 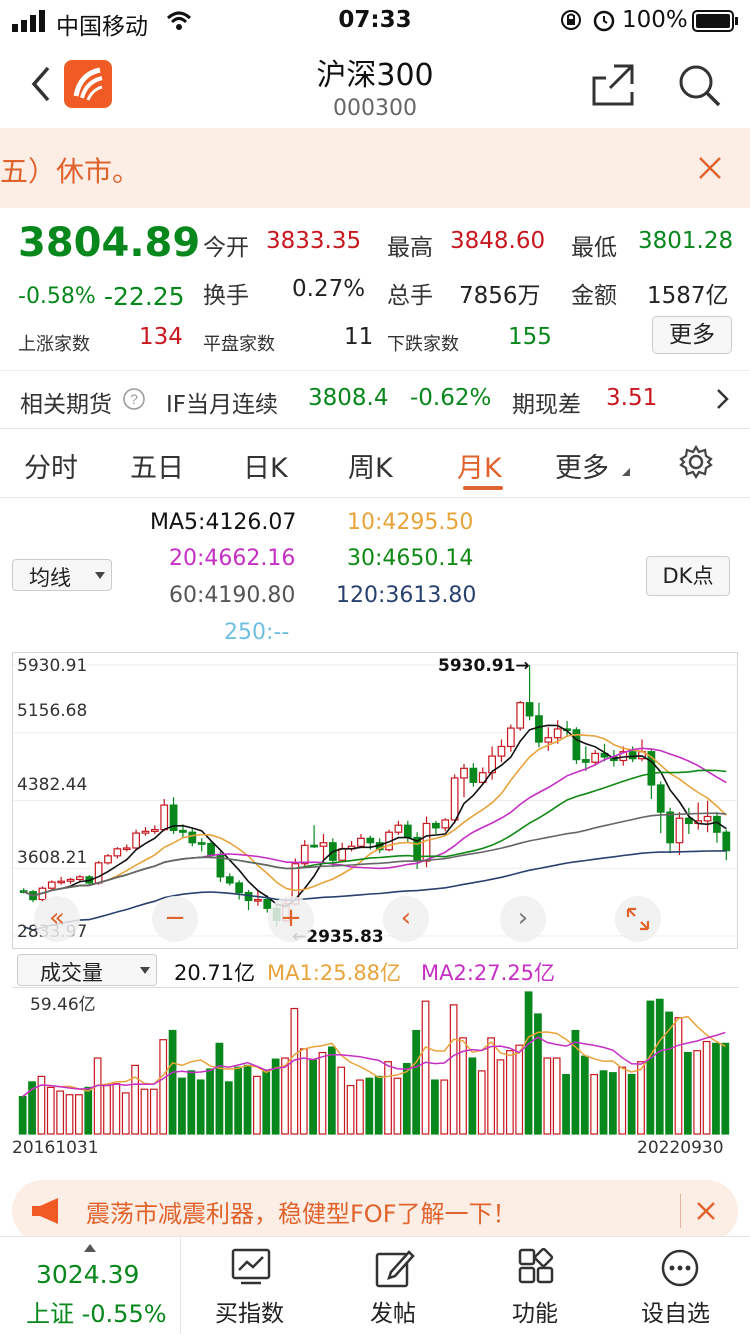 I want to click on bottom-nav-functions: 功能, so click(x=535, y=1311).